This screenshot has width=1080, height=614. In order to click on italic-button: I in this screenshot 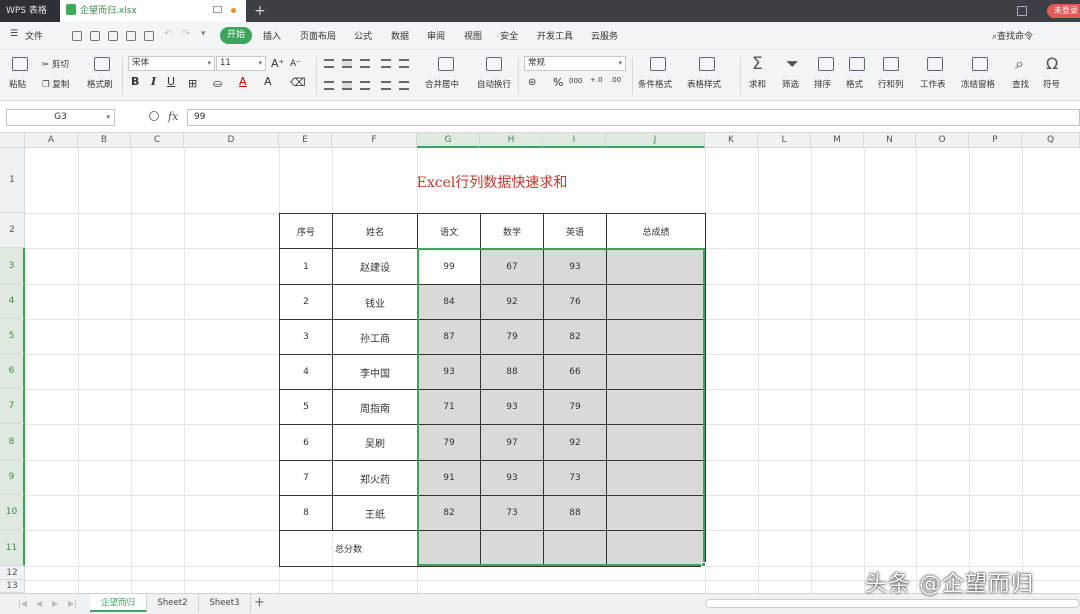, I will do `click(153, 81)`.